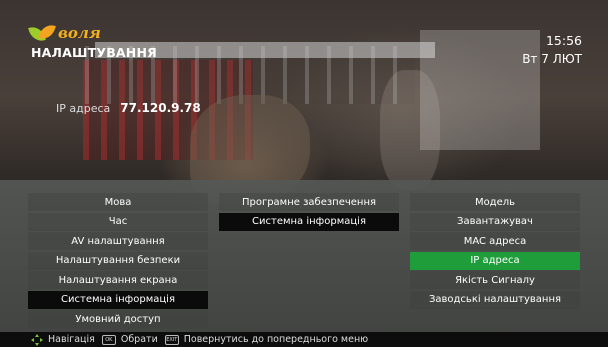  Describe the element at coordinates (118, 241) in the screenshot. I see `menu-item: AV налаштування` at that location.